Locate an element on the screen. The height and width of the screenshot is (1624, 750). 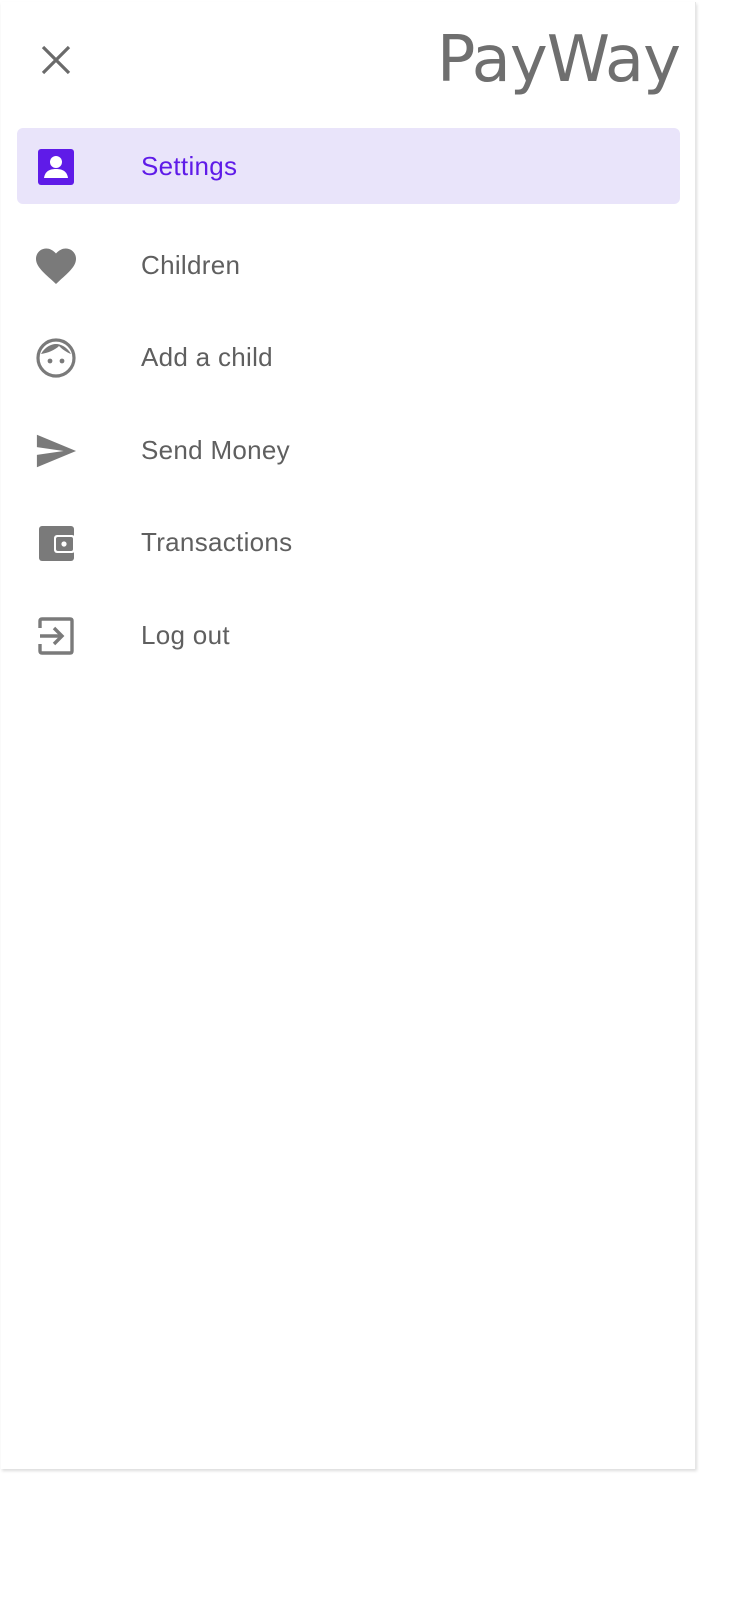
menu-item-log-out: Log out is located at coordinates (348, 635).